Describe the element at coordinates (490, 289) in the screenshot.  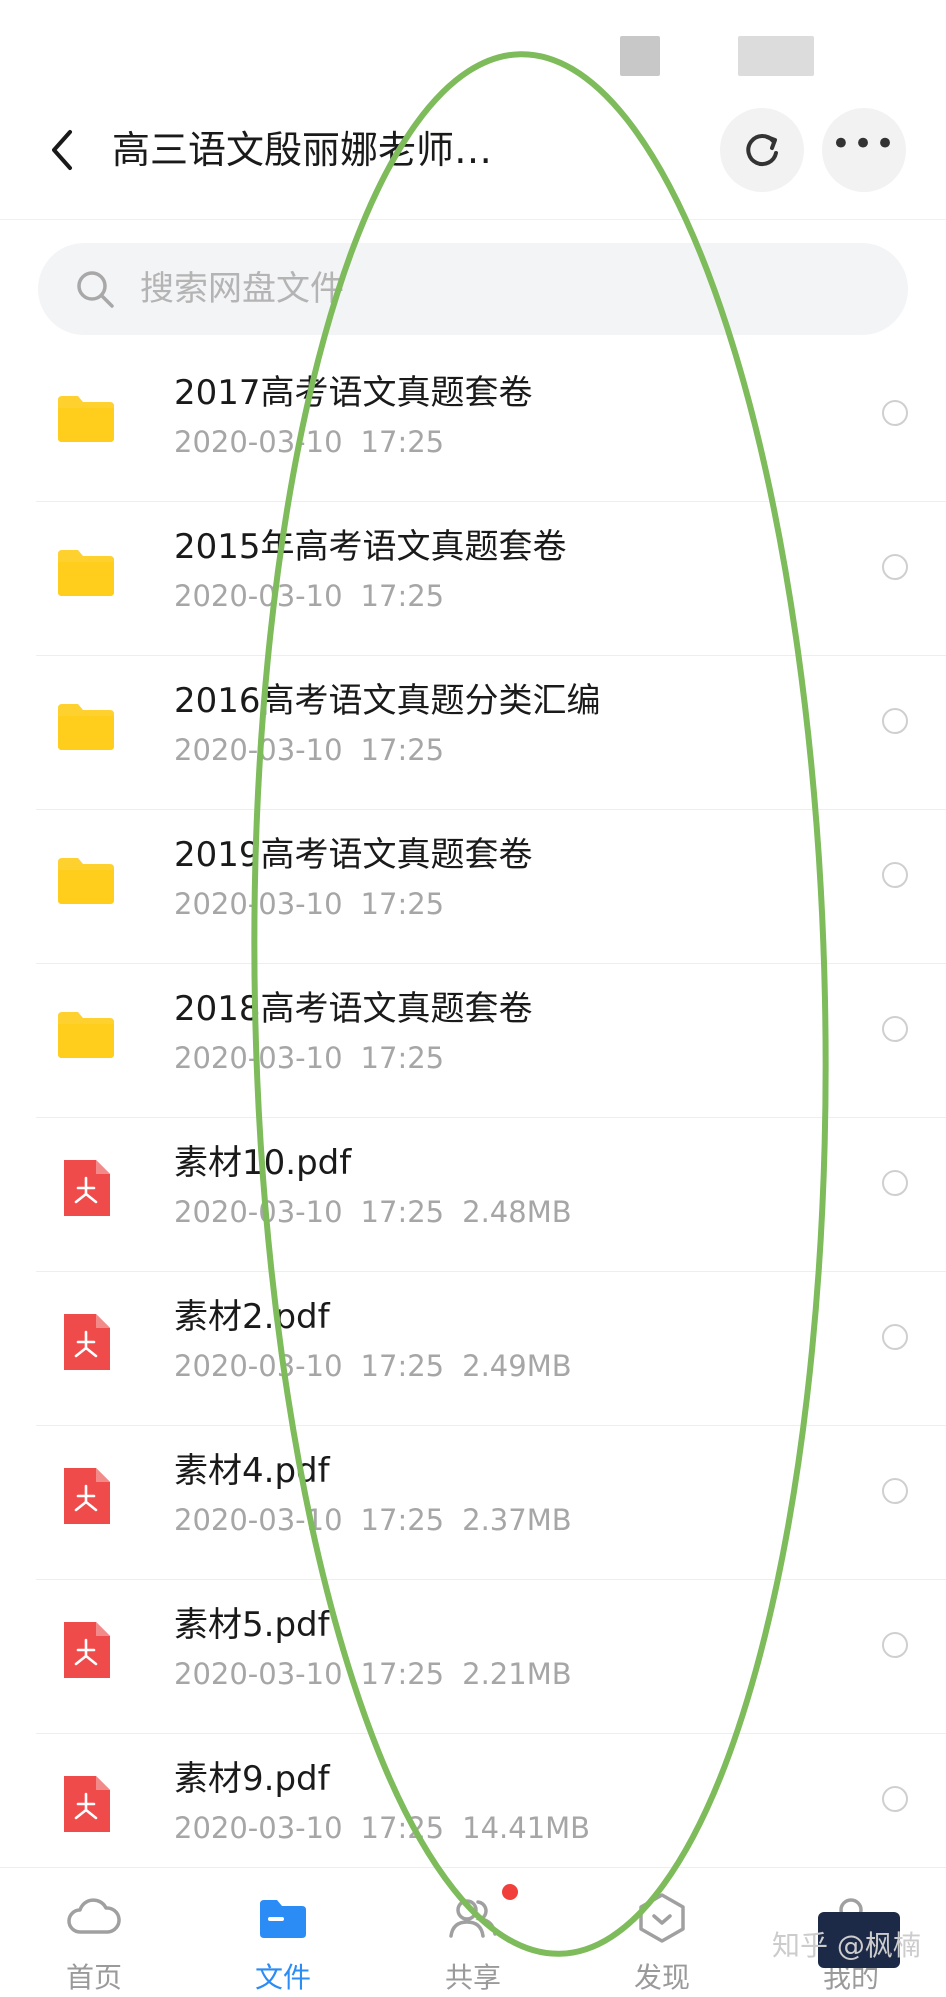
I see `search-input` at that location.